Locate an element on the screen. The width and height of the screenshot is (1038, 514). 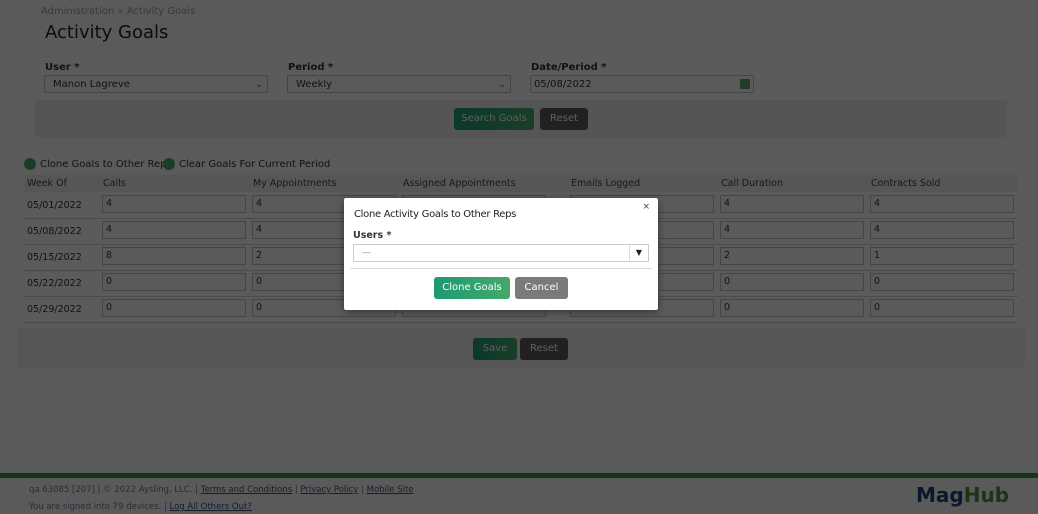
users-label: Users * is located at coordinates (372, 235).